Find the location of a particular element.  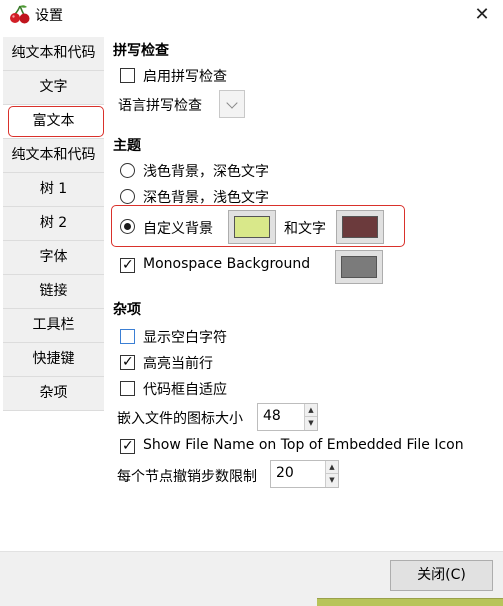

sidebar-item-plain-text-code-2: 纯文本和代码 is located at coordinates (53, 156).